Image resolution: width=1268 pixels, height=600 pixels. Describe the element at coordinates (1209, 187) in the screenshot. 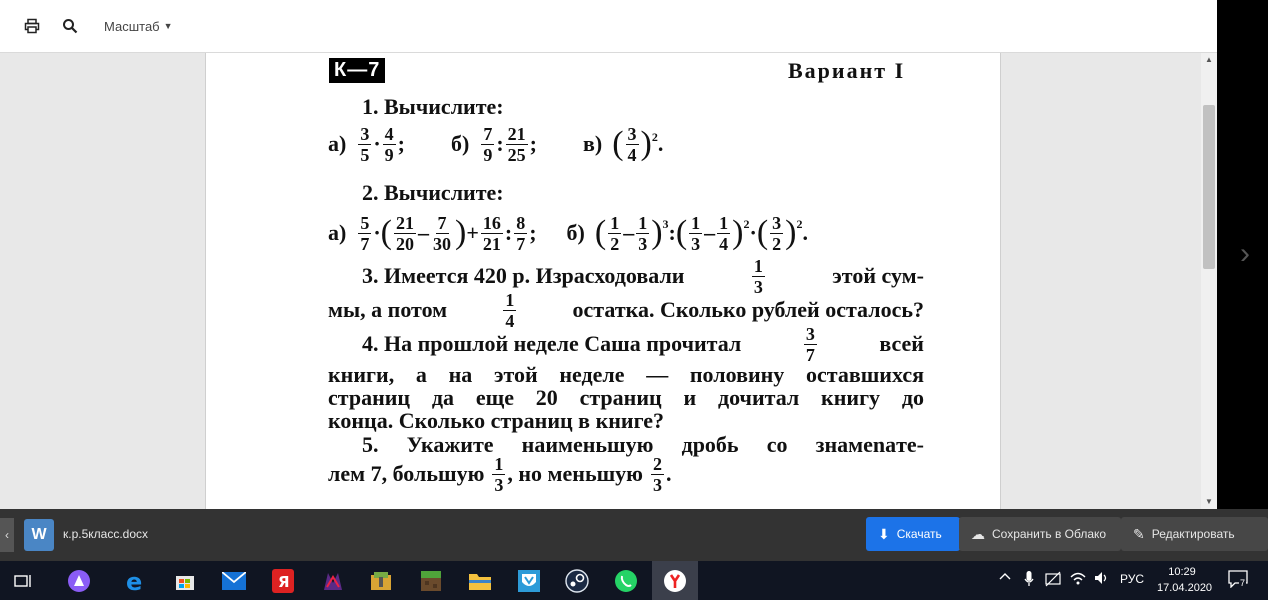

I see `scrollbar-thumb` at that location.